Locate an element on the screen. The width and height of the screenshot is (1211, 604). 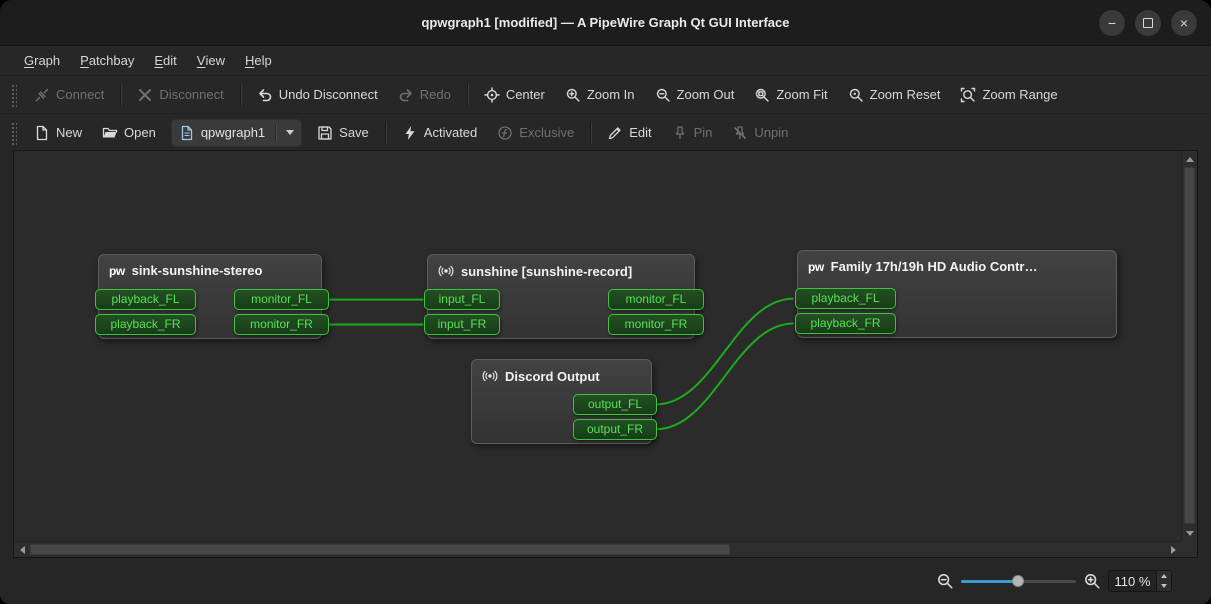
button-label: Open is located at coordinates (140, 132).